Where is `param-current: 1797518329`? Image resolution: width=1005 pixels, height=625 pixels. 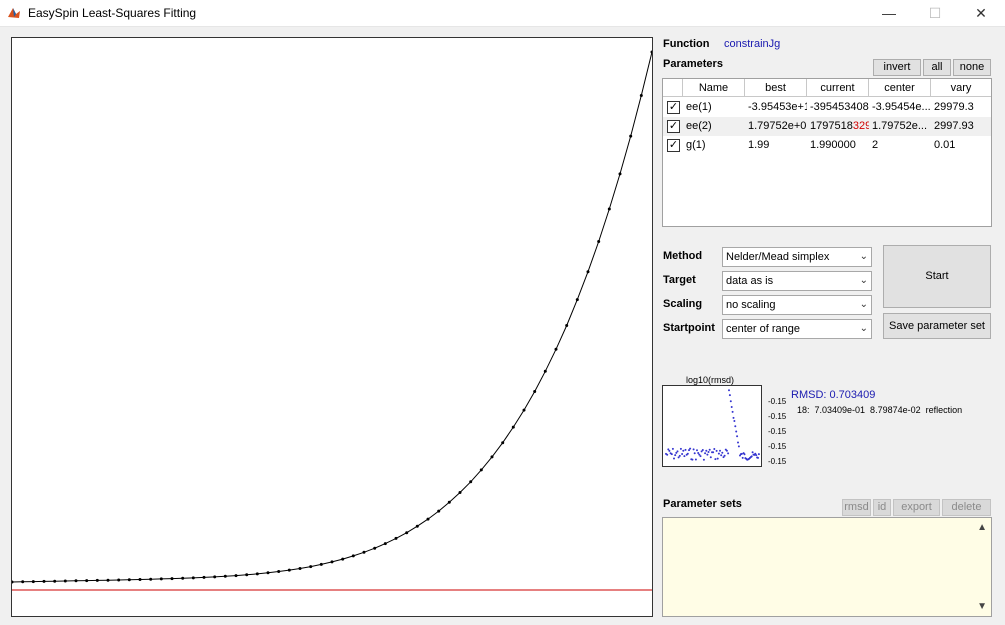 param-current: 1797518329 is located at coordinates (838, 126).